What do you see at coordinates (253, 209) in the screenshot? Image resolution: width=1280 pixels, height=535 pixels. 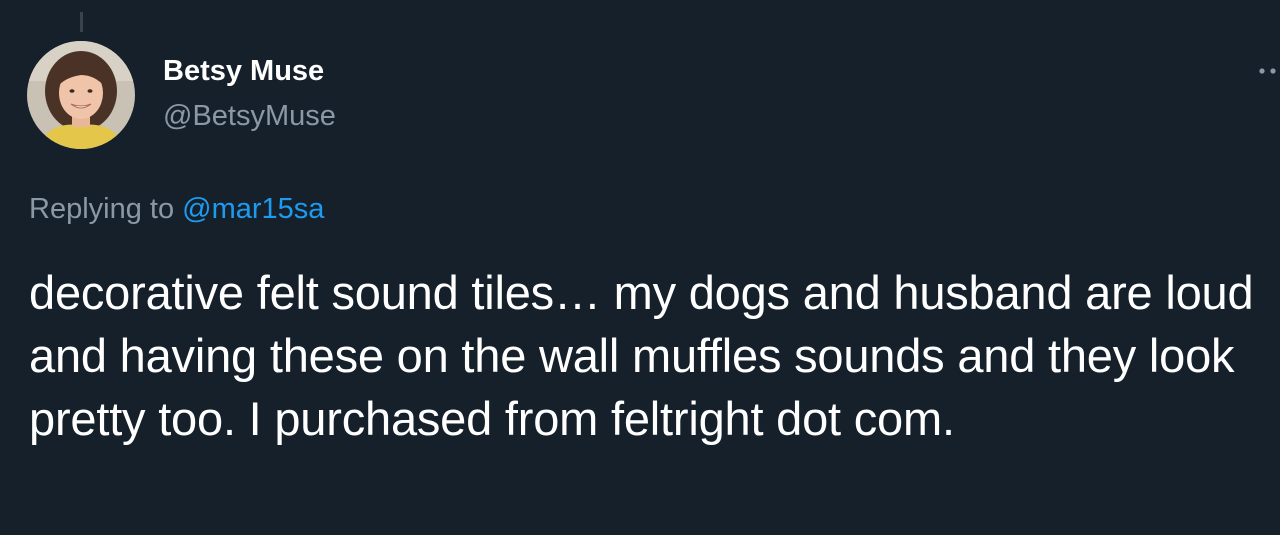 I see `replying-to-mention-link: @mar15sa` at bounding box center [253, 209].